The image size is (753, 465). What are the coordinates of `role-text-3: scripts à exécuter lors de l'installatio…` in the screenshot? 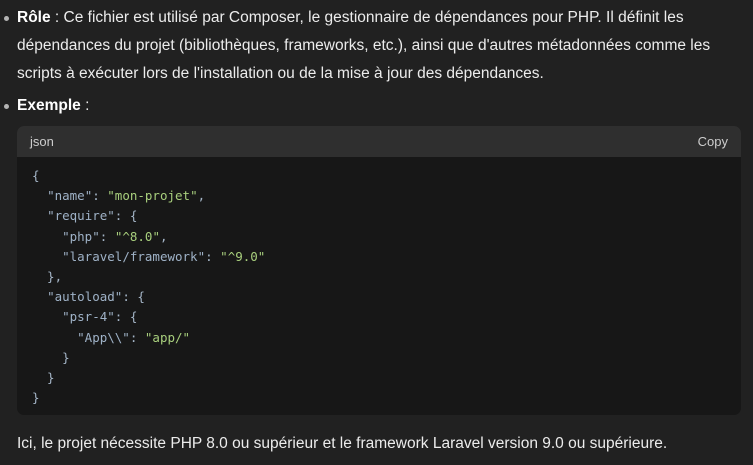 It's located at (280, 73).